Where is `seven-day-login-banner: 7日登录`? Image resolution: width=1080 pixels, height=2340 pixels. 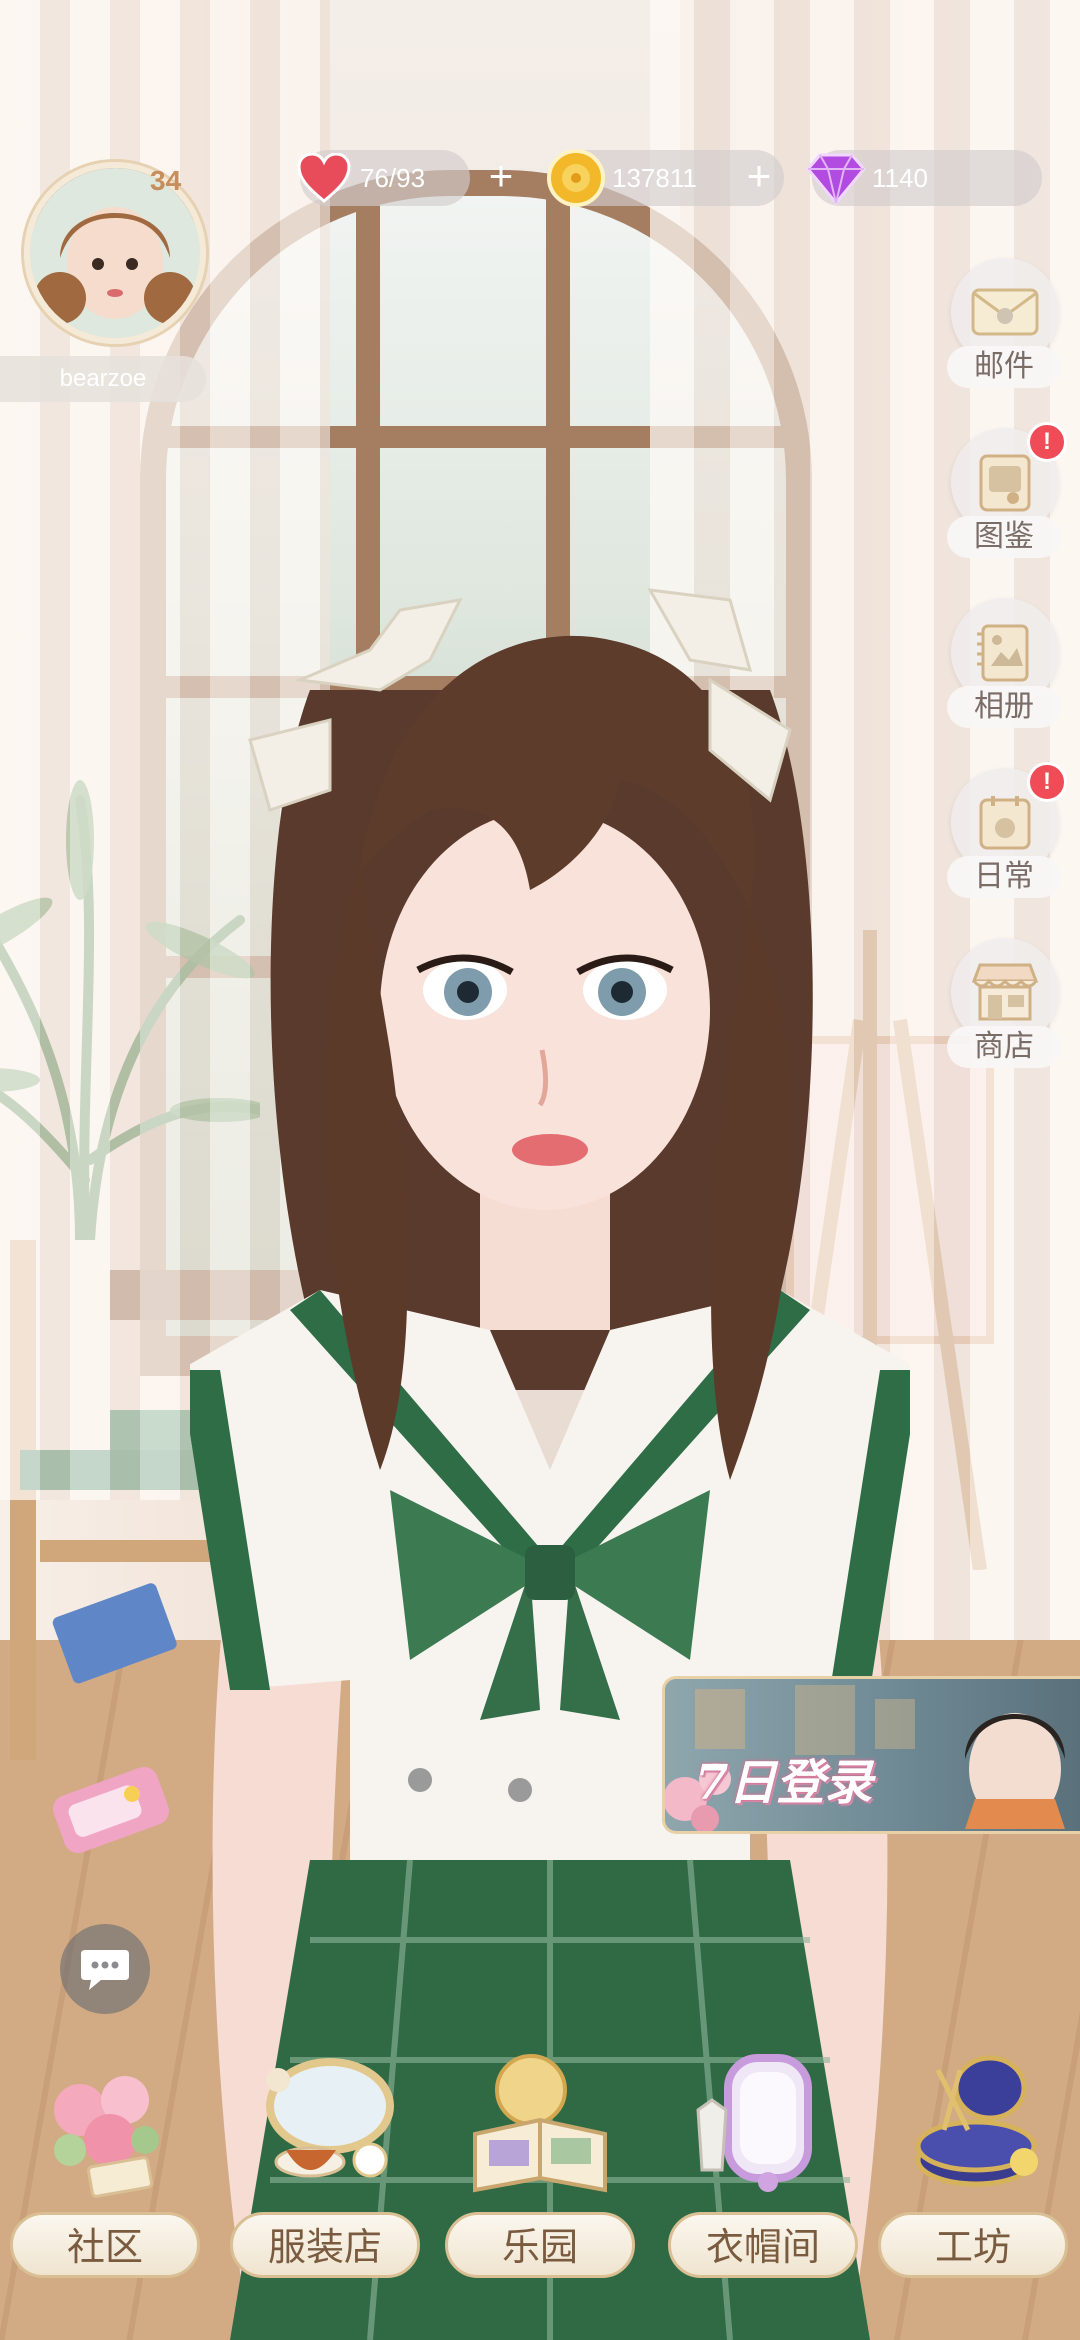
seven-day-login-banner: 7日登录 is located at coordinates (871, 1755).